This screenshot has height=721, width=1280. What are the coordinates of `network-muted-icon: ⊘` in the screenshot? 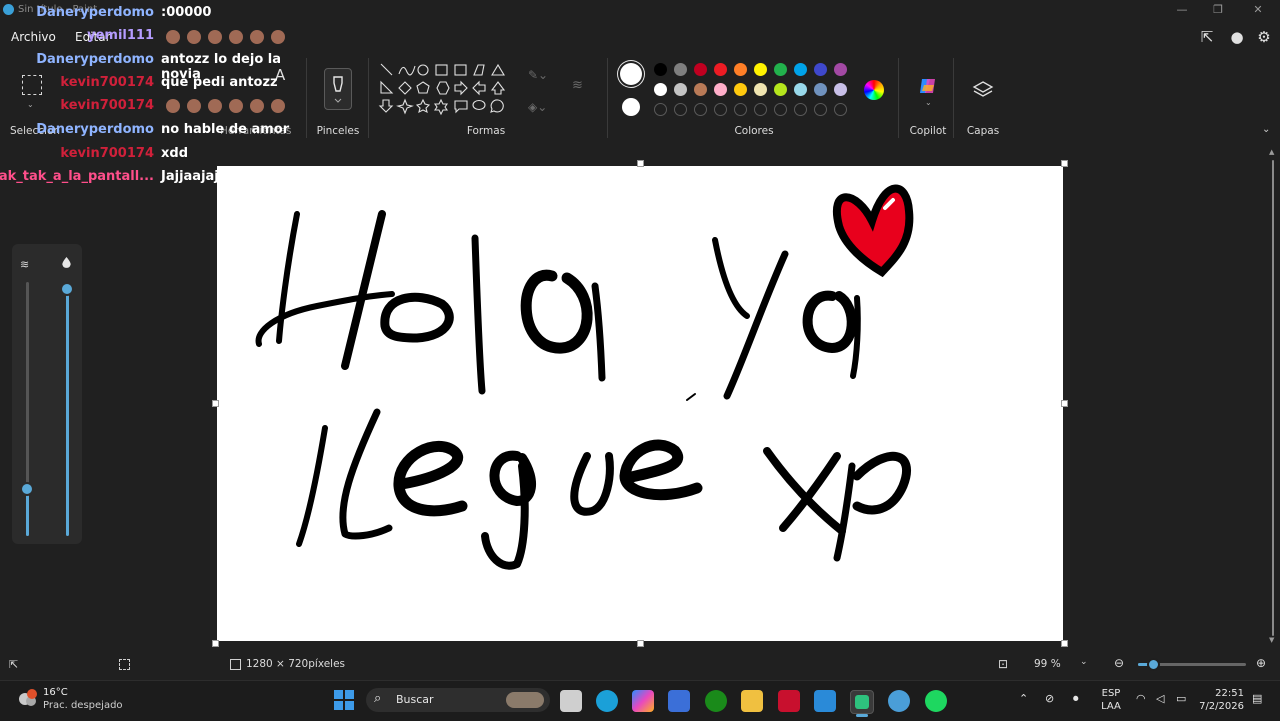 It's located at (1049, 698).